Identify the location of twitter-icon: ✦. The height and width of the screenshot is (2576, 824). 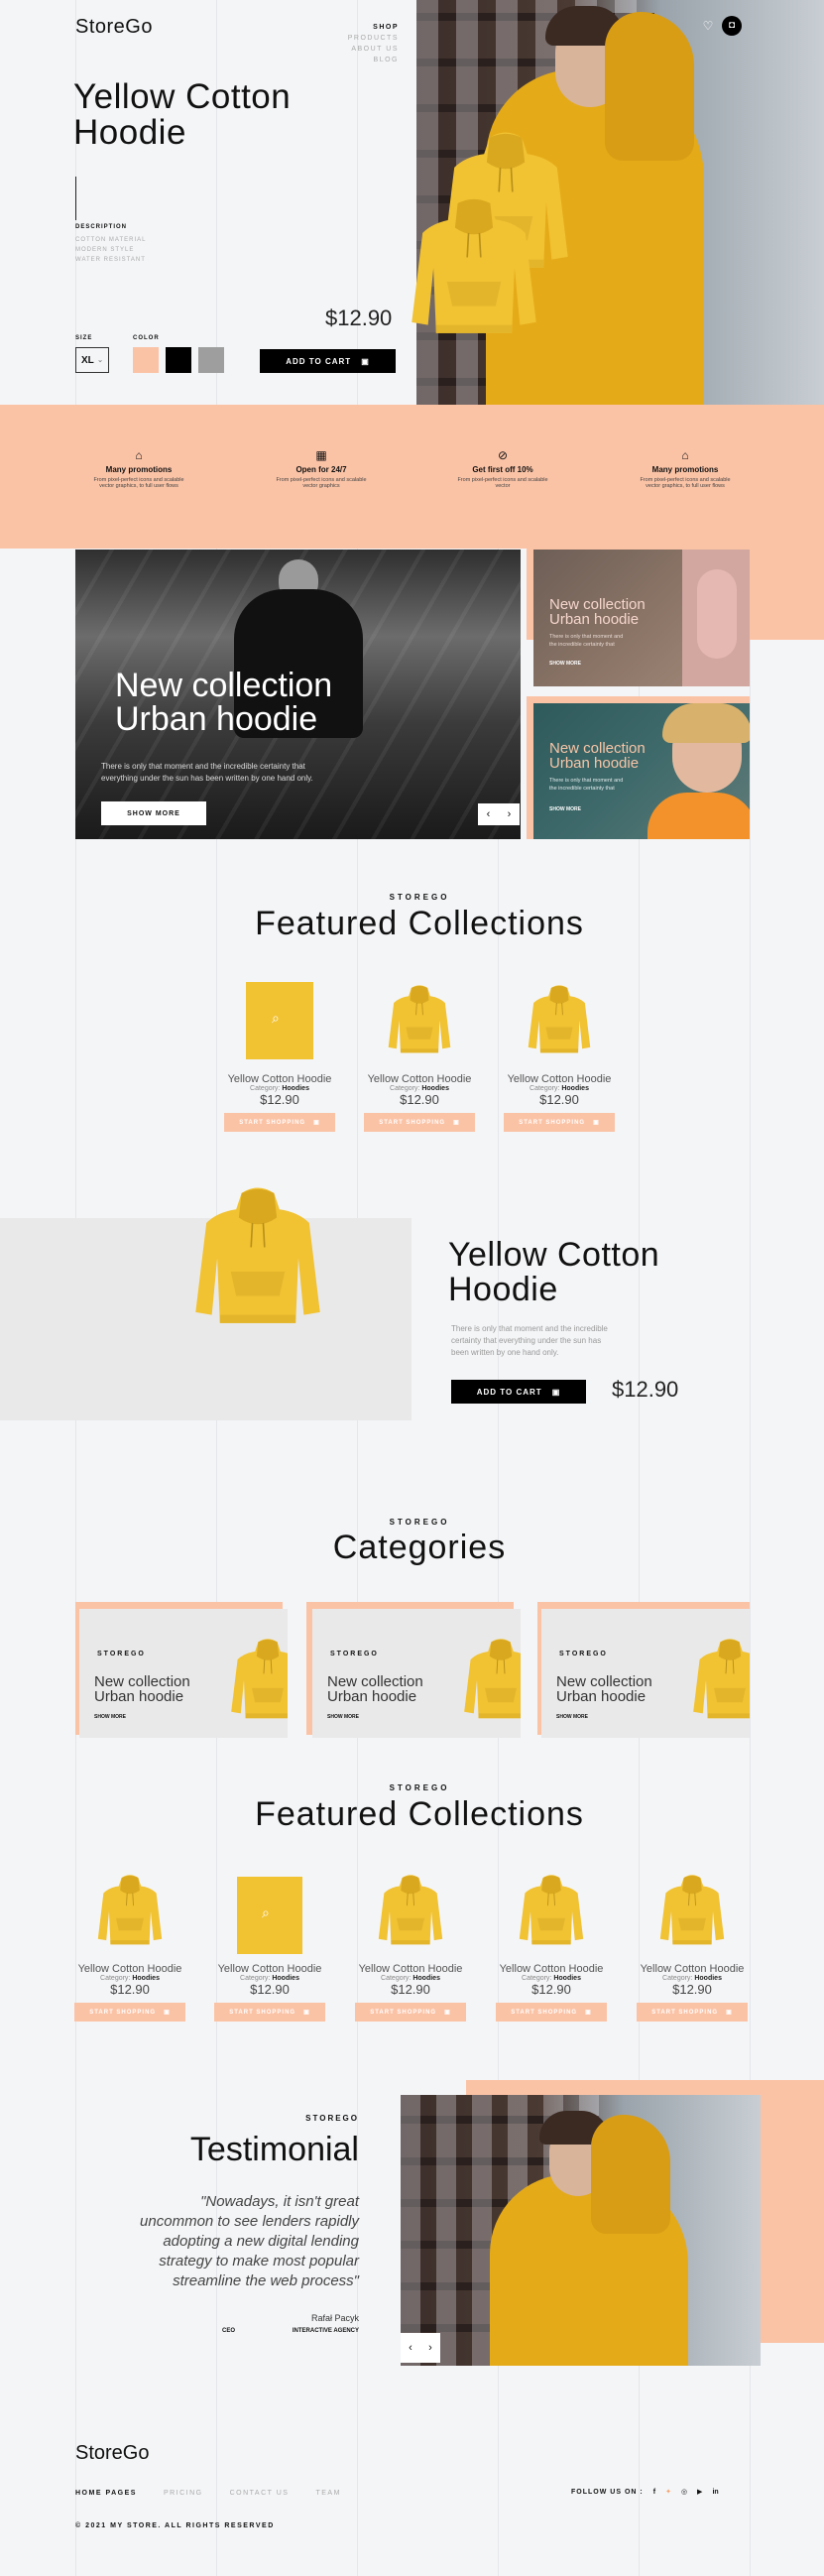
(668, 2492).